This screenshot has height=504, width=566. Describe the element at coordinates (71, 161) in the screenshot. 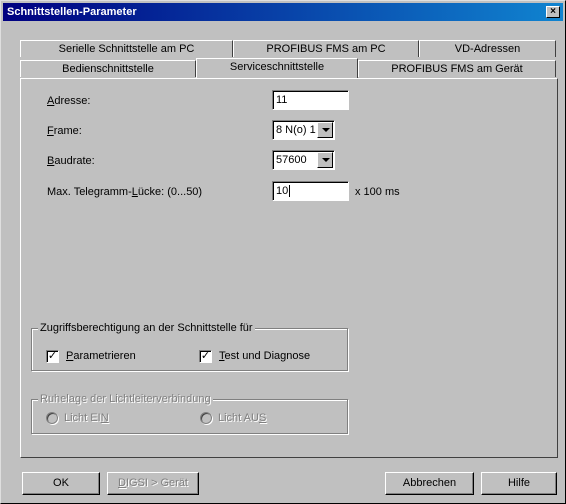

I see `baudrate-label: Baudrate:` at that location.